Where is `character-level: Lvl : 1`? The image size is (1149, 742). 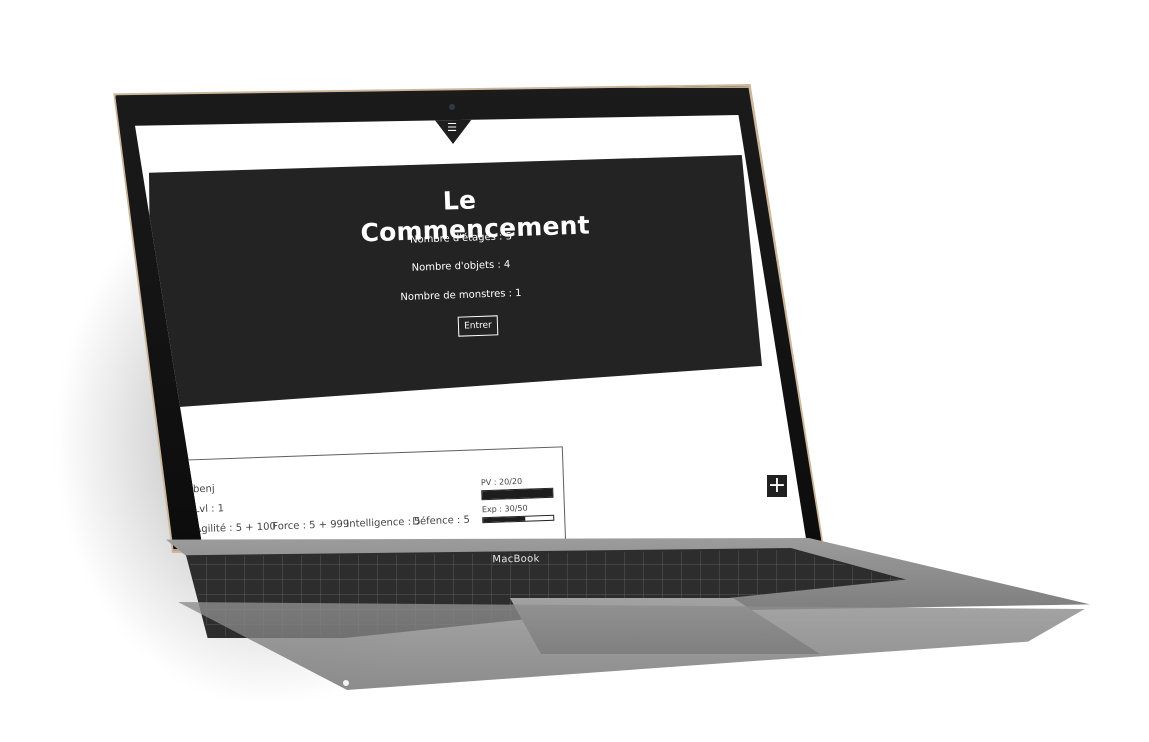 character-level: Lvl : 1 is located at coordinates (209, 509).